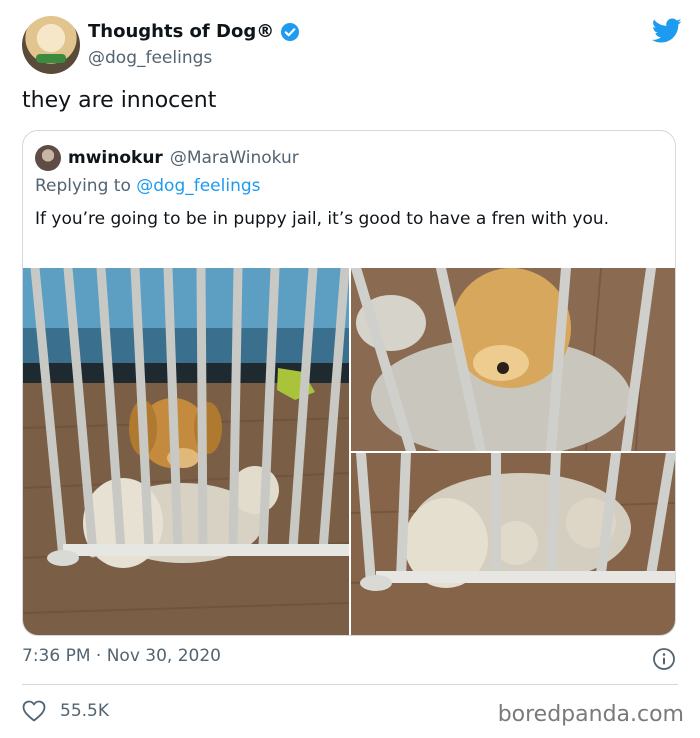  I want to click on quoted-tweet-header: mwinokur @MaraWinokur, so click(167, 158).